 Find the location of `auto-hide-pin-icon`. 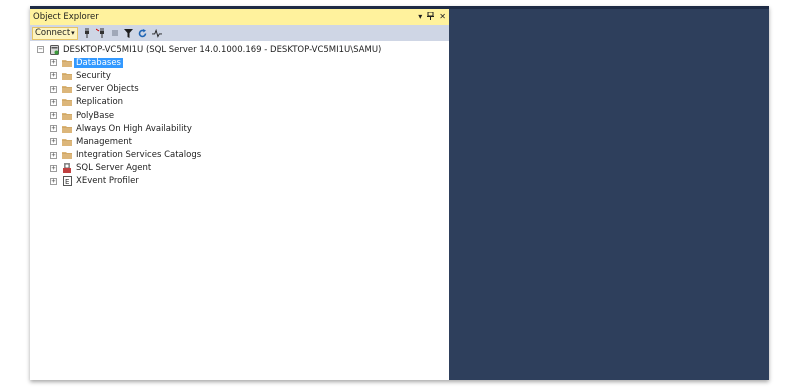

auto-hide-pin-icon is located at coordinates (431, 16).